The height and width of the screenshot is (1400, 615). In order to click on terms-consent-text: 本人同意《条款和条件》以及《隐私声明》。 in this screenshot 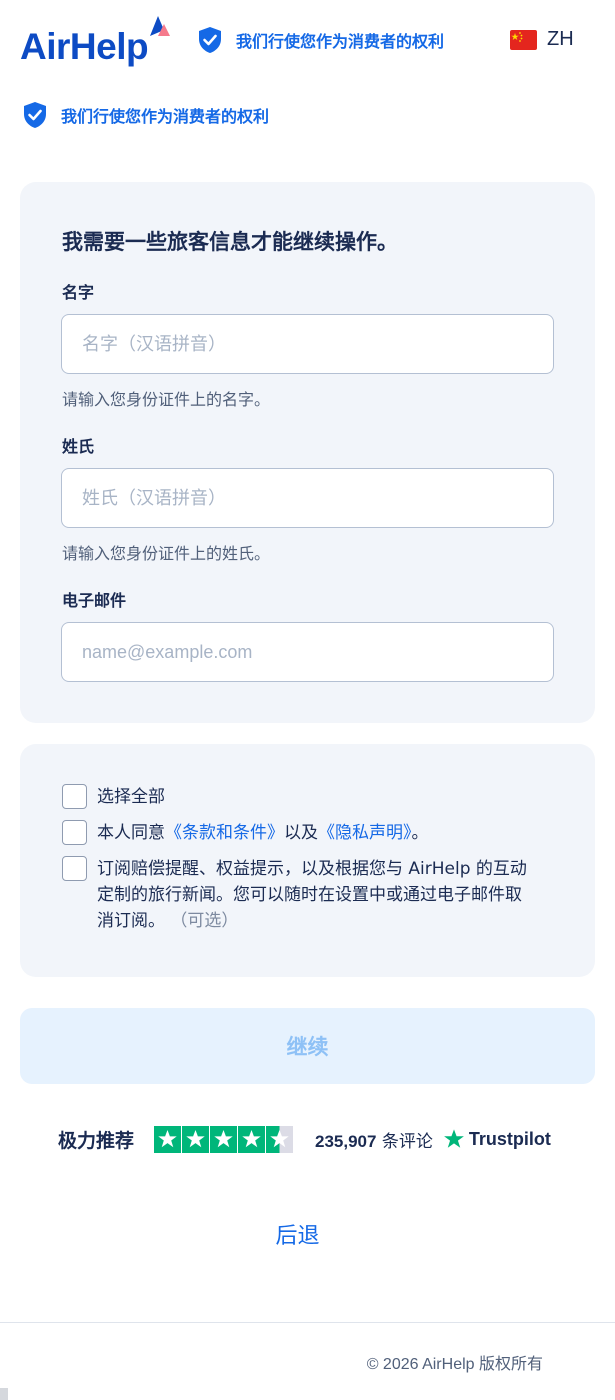, I will do `click(263, 833)`.